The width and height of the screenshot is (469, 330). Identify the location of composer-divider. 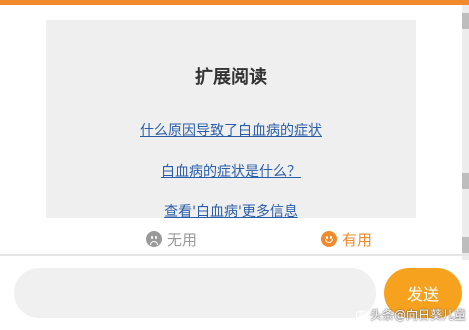
(234, 255).